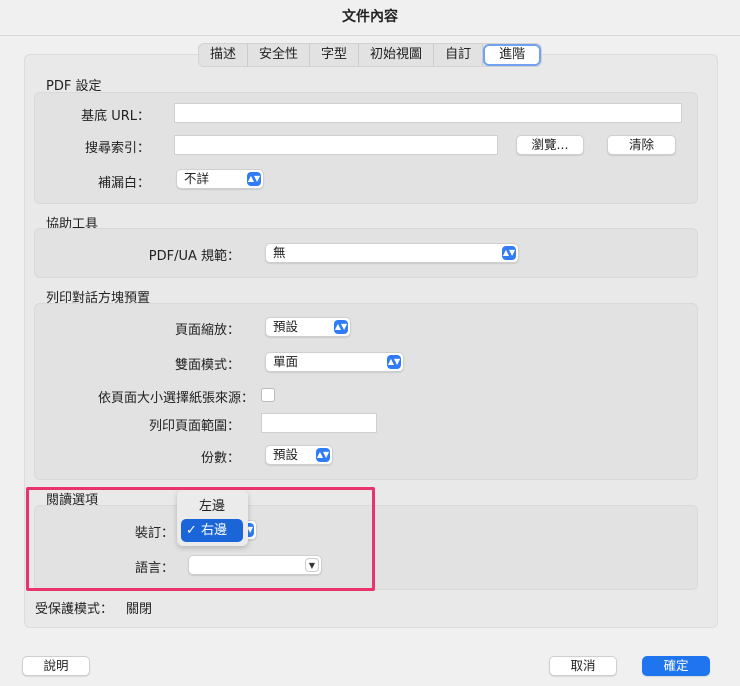 Image resolution: width=740 pixels, height=686 pixels. What do you see at coordinates (224, 55) in the screenshot?
I see `tab-description: 描述` at bounding box center [224, 55].